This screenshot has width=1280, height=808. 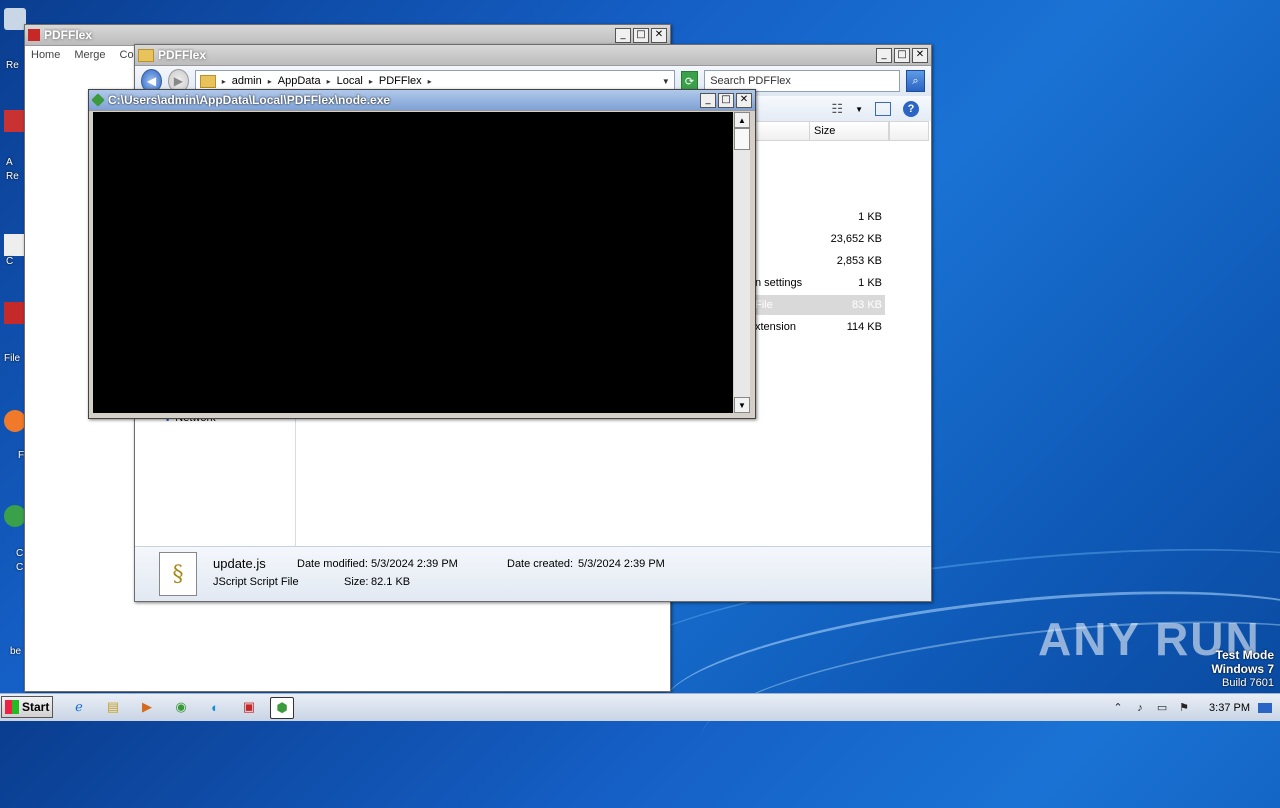 I want to click on scroll-down-button: ▼, so click(x=742, y=405).